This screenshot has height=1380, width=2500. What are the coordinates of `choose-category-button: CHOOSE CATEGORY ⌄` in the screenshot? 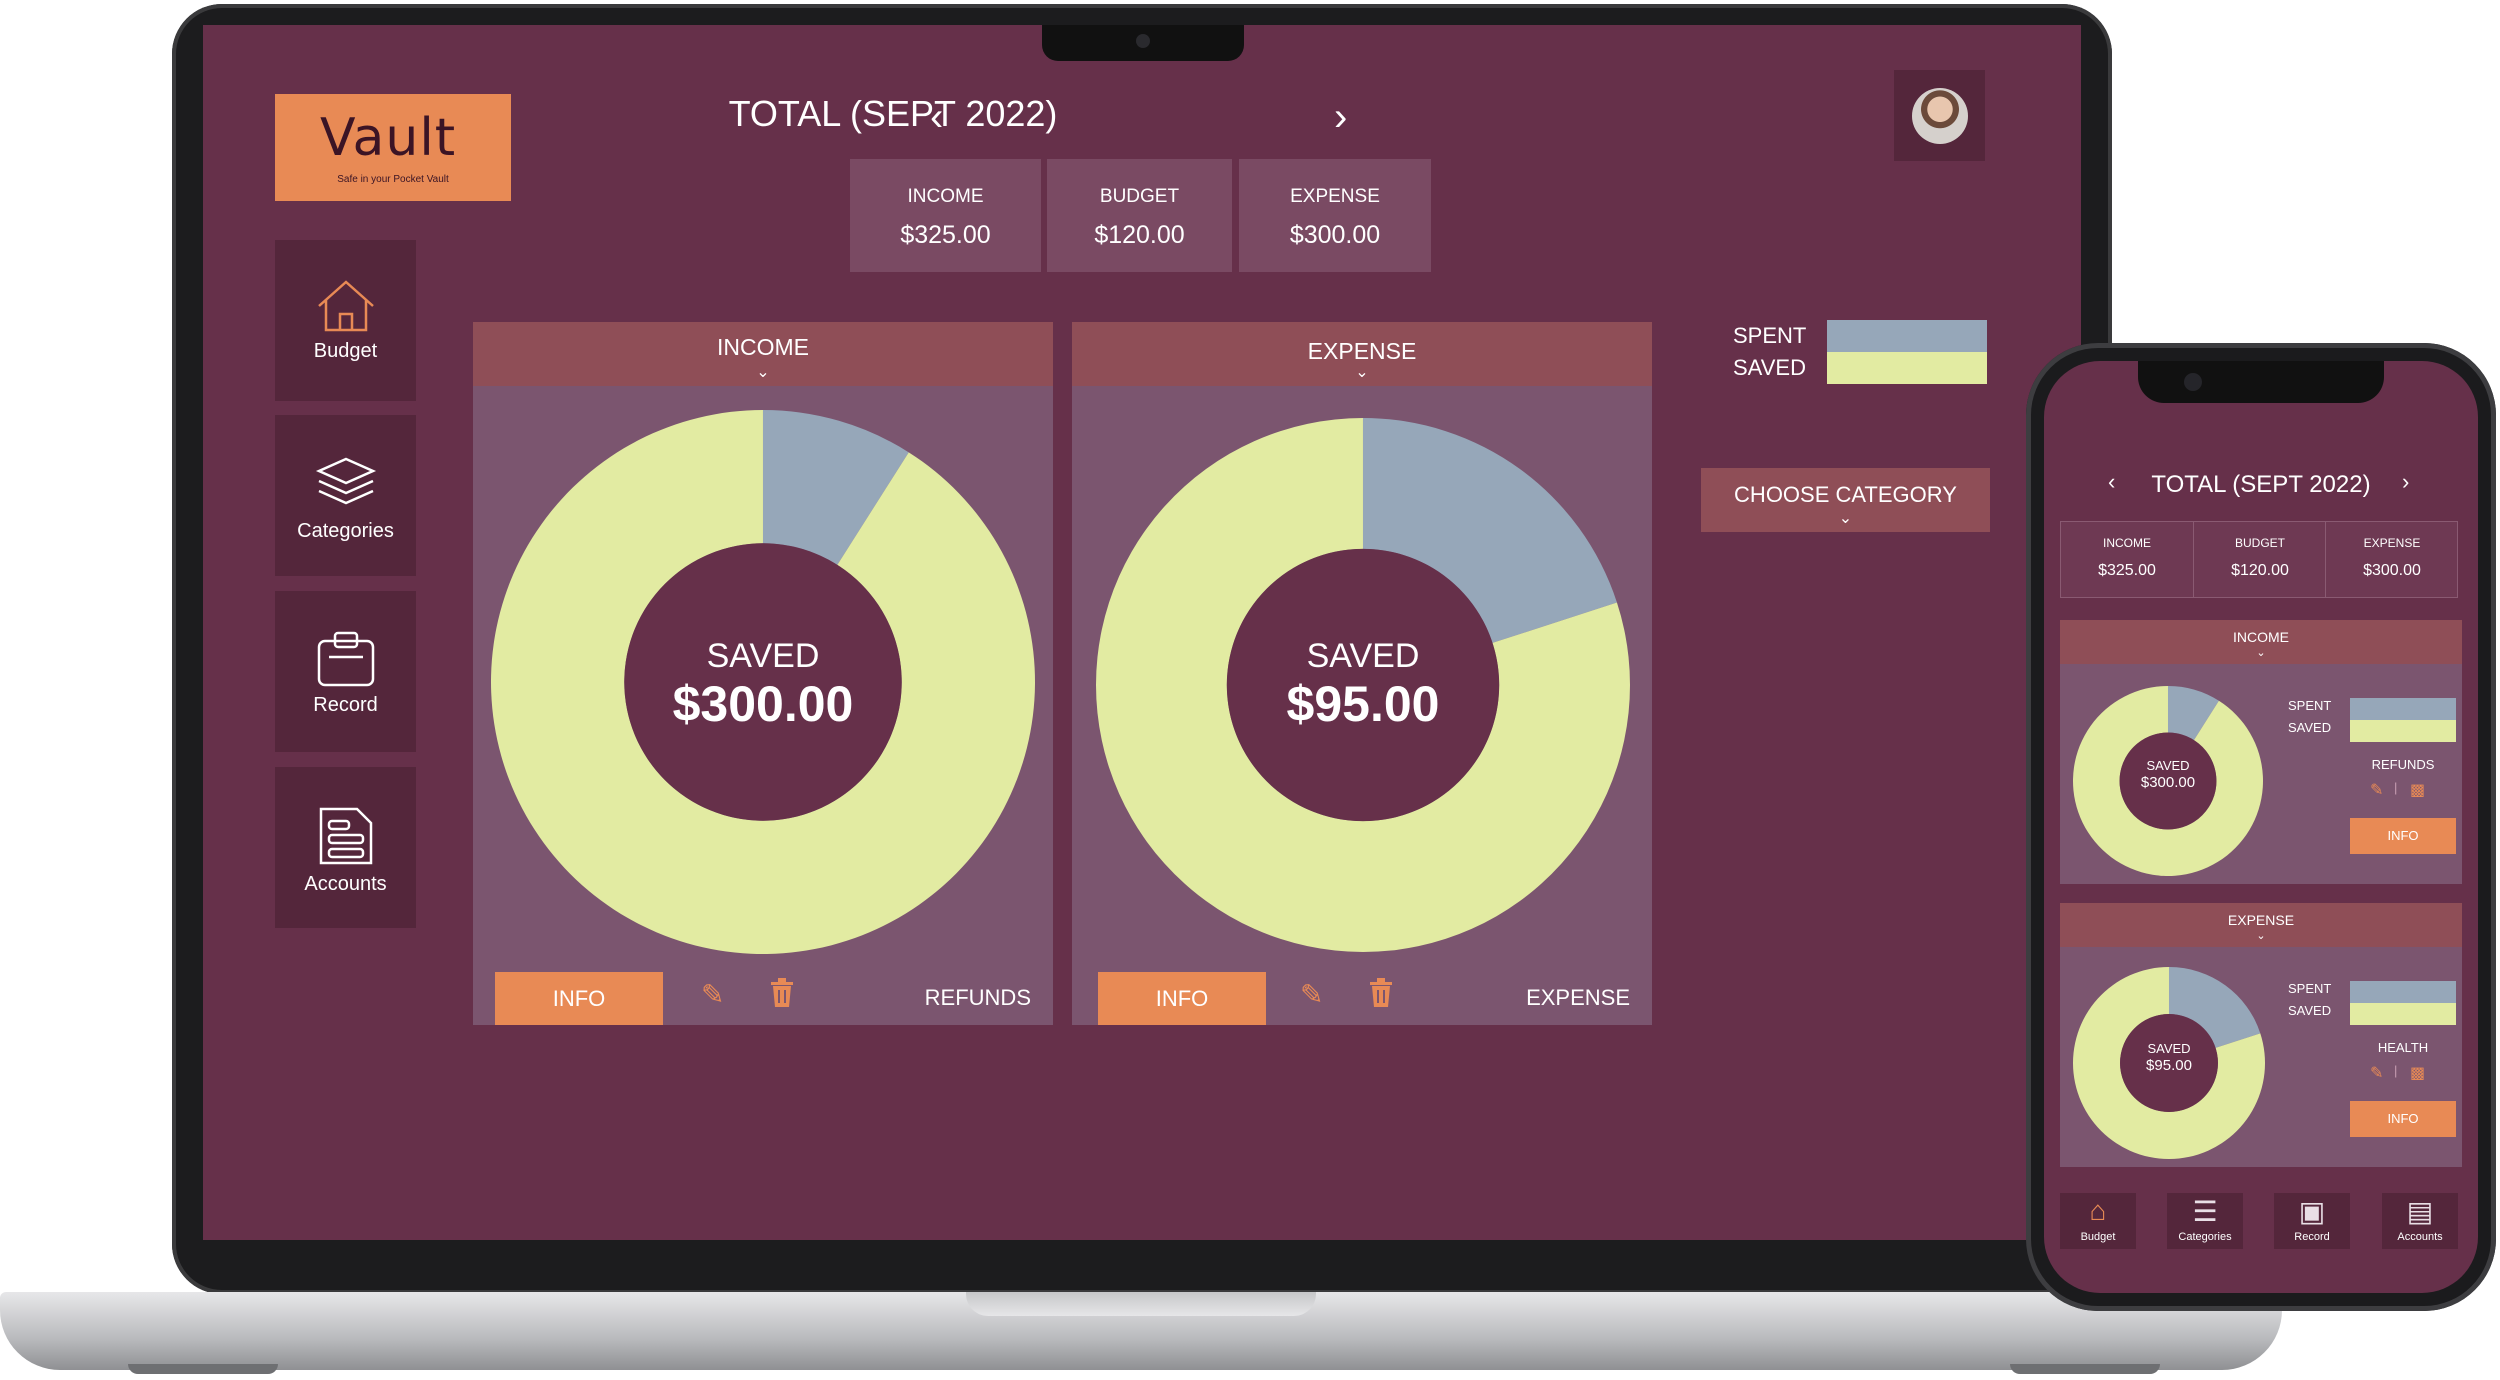 It's located at (1845, 500).